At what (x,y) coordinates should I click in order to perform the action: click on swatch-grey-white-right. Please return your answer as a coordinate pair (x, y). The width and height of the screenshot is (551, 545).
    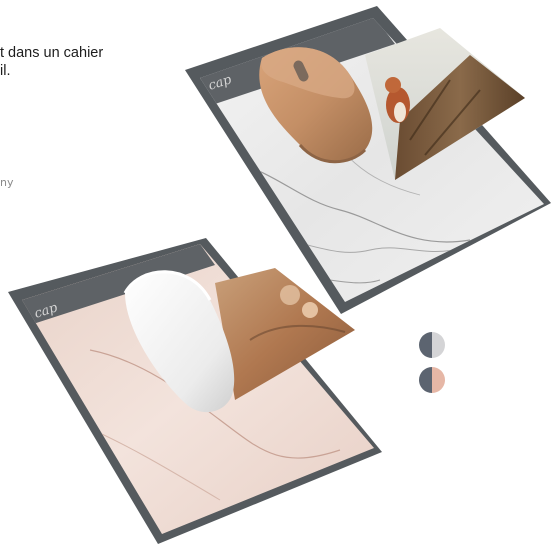
    Looking at the image, I should click on (438, 345).